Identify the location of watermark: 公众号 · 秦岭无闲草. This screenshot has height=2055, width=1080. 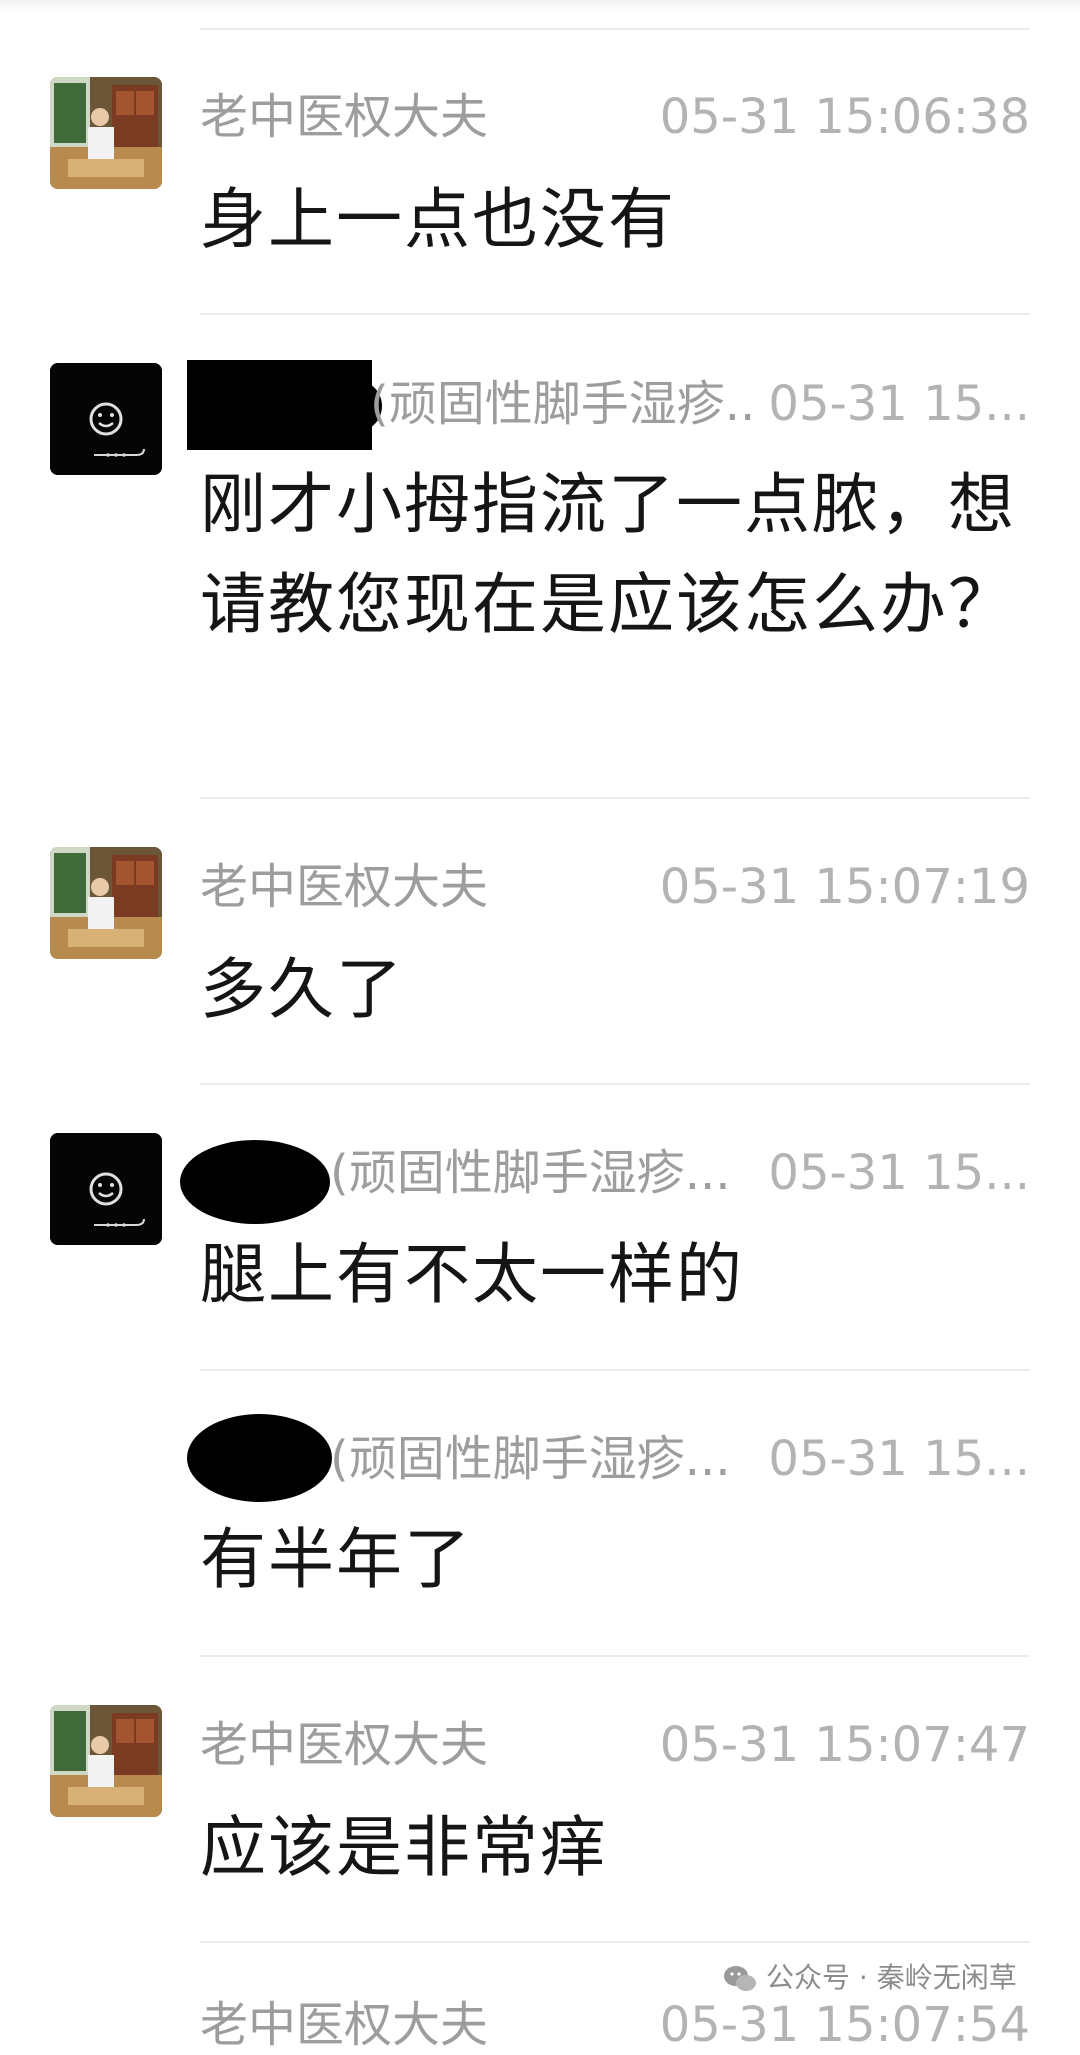
(869, 1978).